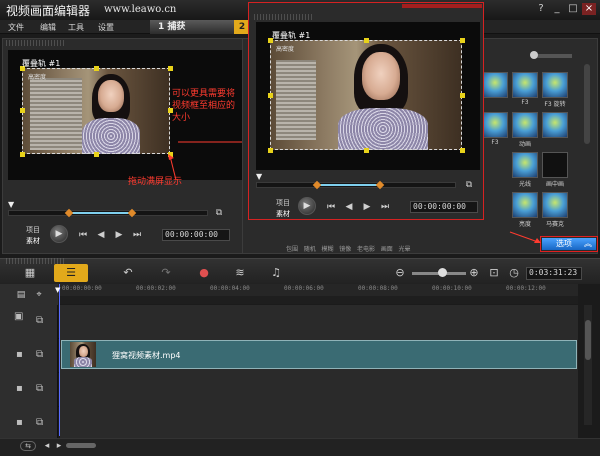 The image size is (600, 456). Describe the element at coordinates (292, 249) in the screenshot. I see `category-label: 包围` at that location.